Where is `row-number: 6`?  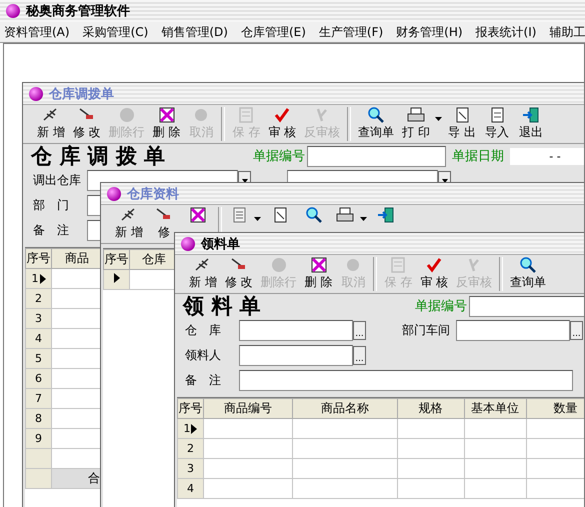 row-number: 6 is located at coordinates (39, 378).